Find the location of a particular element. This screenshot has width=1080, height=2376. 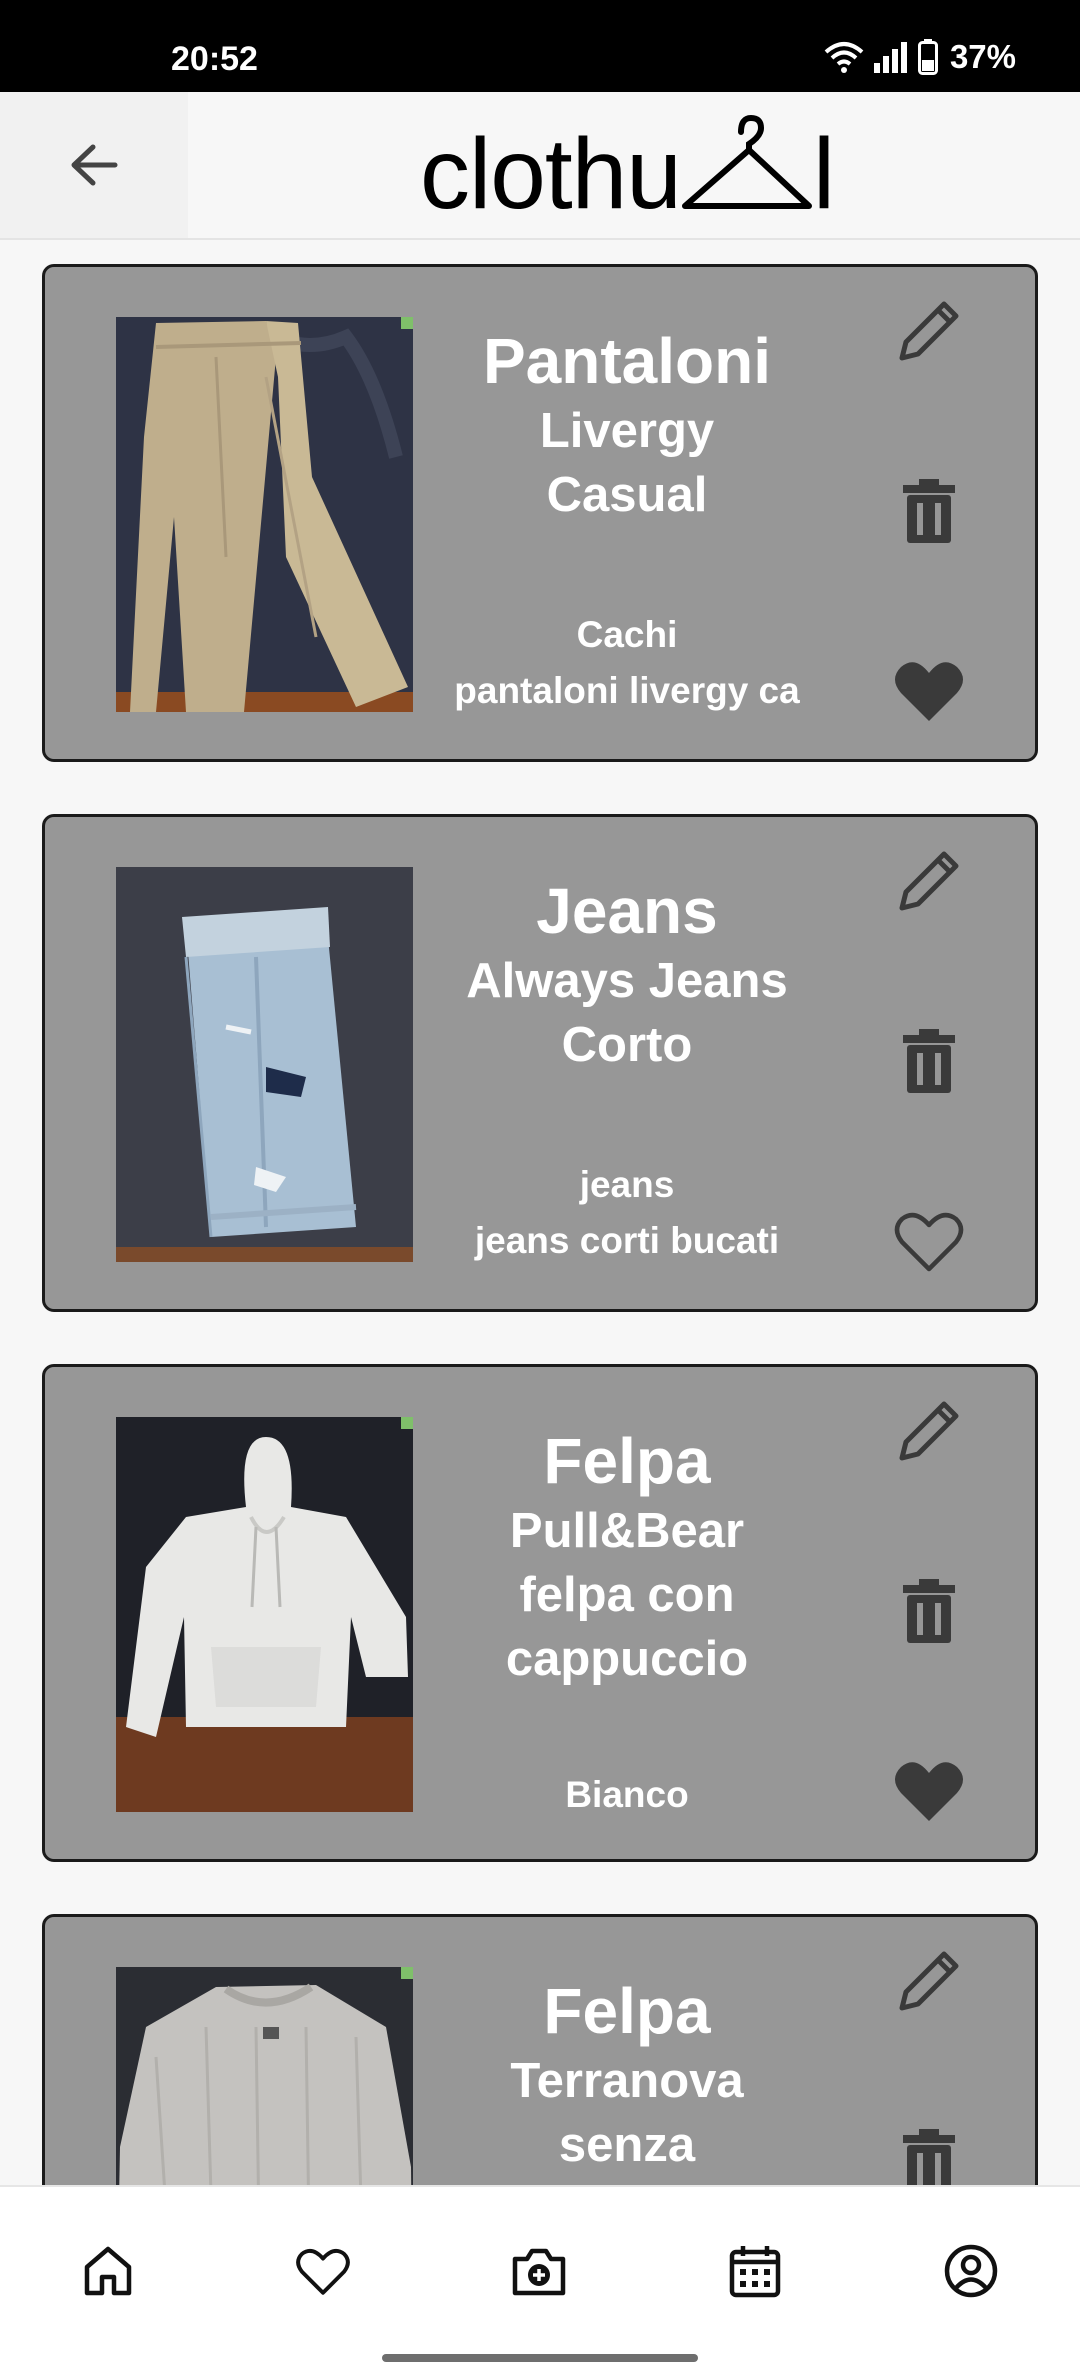

ripped-denim-shorts-photo is located at coordinates (264, 1064).